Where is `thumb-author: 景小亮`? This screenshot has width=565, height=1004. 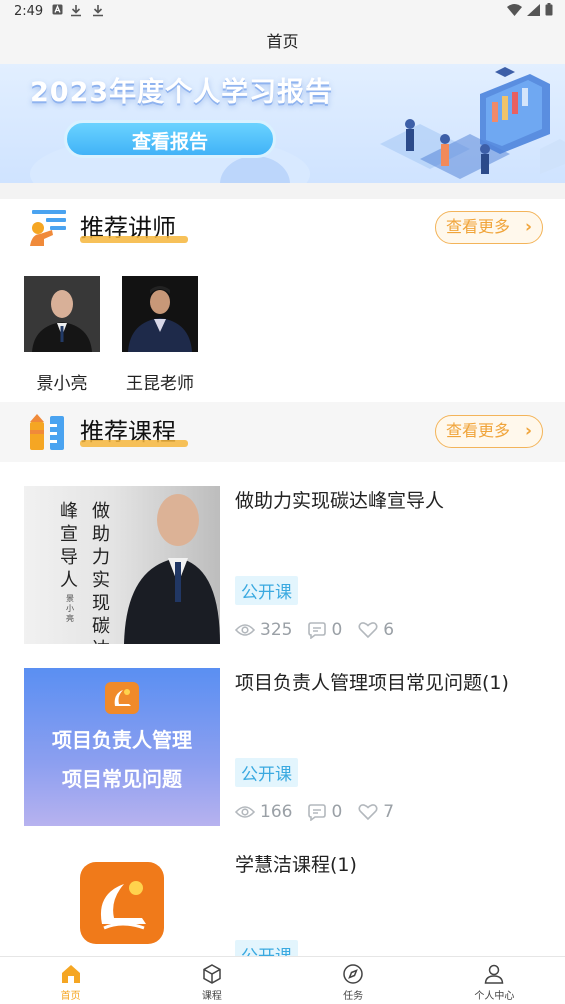 thumb-author: 景小亮 is located at coordinates (70, 608).